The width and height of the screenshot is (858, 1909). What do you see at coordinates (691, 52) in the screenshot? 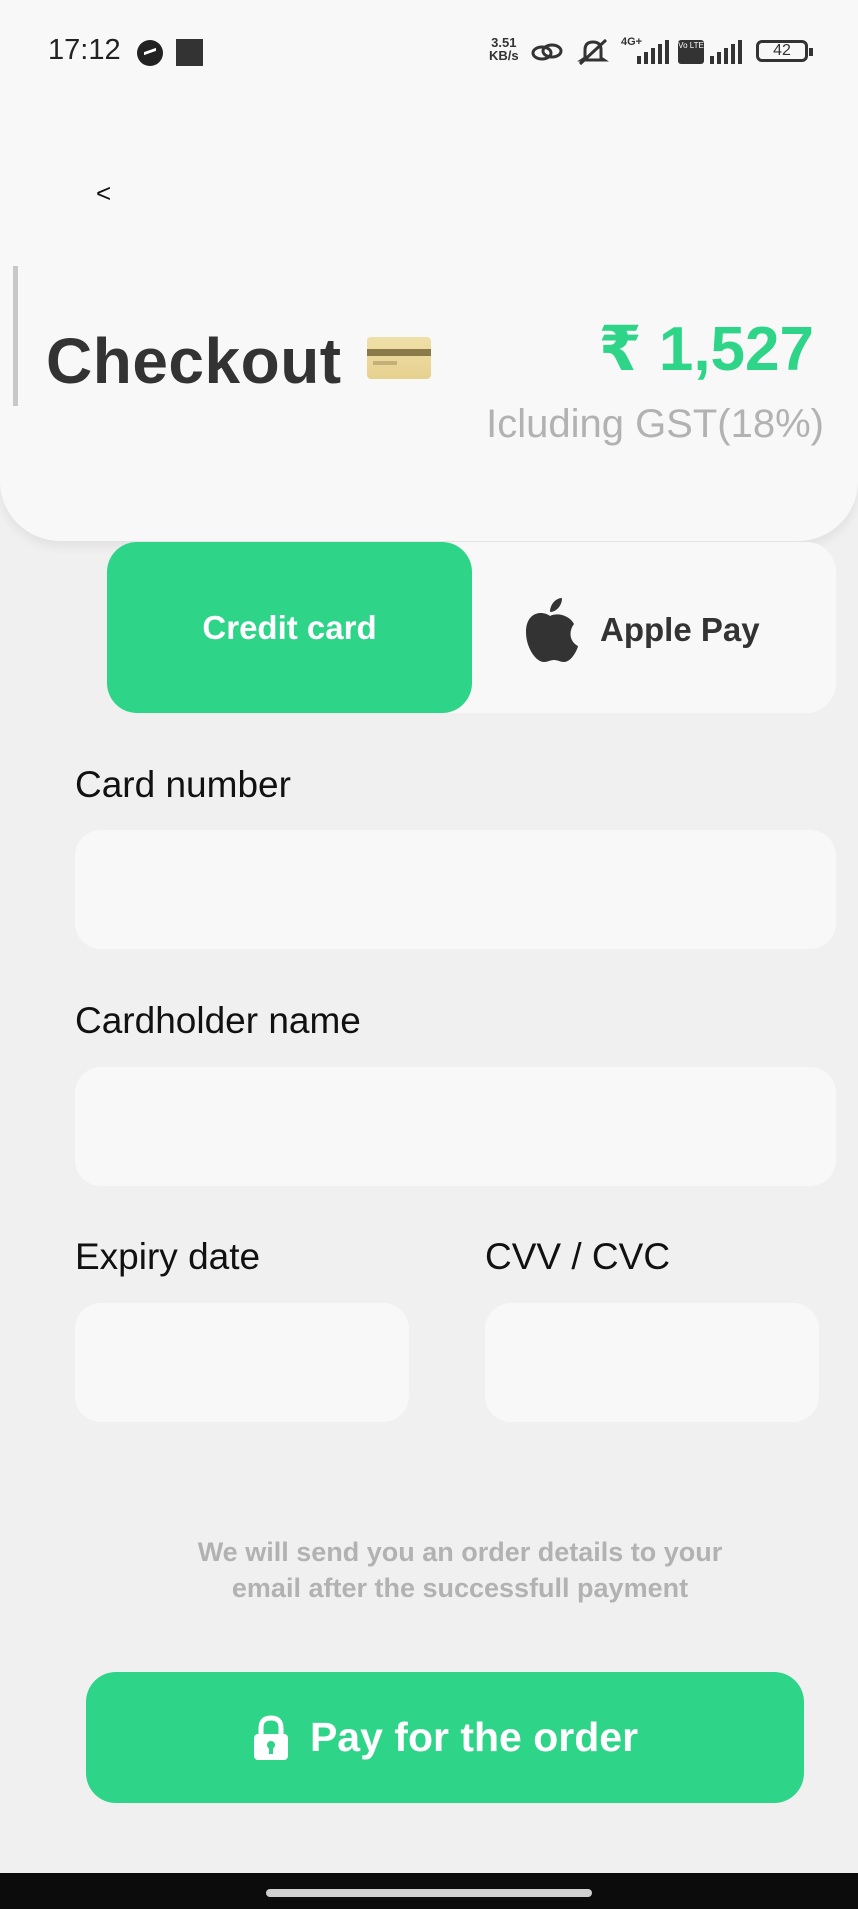
I see `volte-badge: Vo LTE` at bounding box center [691, 52].